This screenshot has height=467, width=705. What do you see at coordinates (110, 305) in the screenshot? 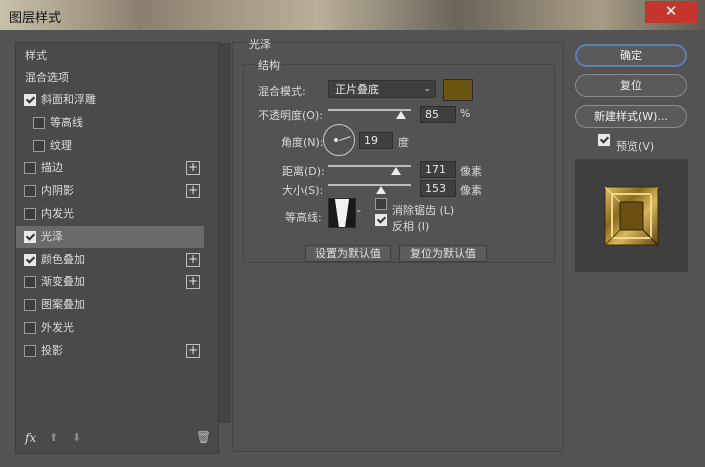
I see `style-item: 图案叠加` at bounding box center [110, 305].